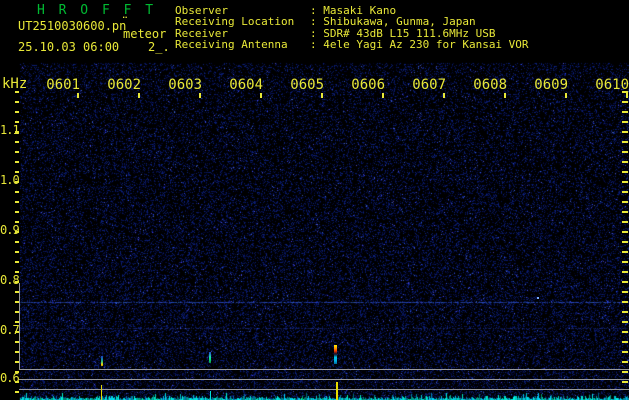 Image resolution: width=629 pixels, height=400 pixels. Describe the element at coordinates (185, 85) in the screenshot. I see `time-tick-label: 0603` at that location.